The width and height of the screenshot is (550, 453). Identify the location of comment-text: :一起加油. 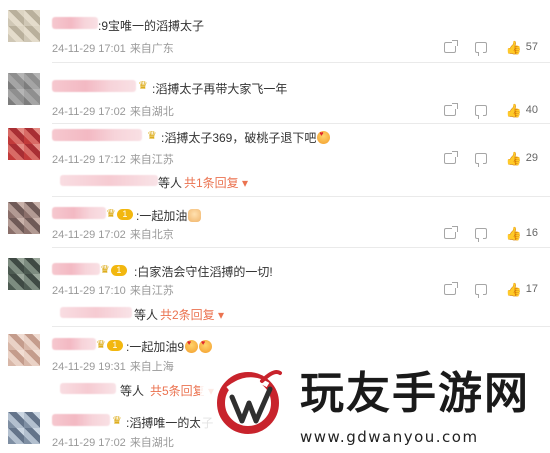
(169, 215).